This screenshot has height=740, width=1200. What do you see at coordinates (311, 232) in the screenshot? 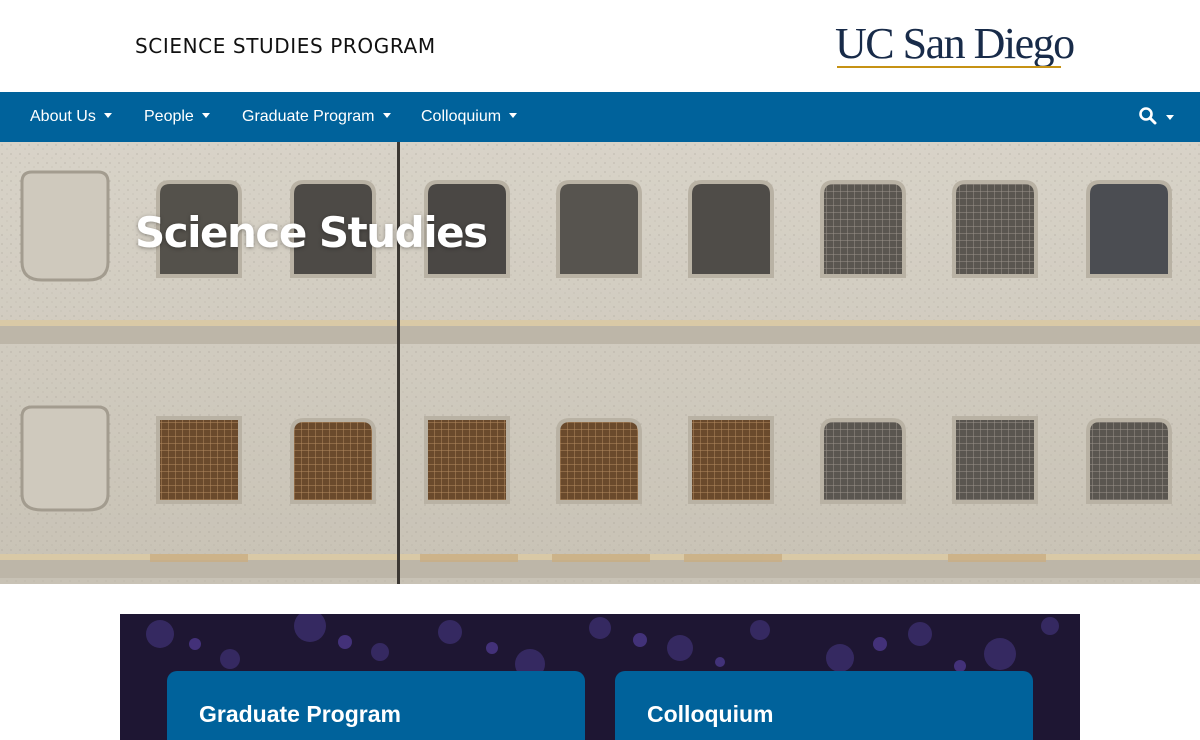
I see `hero-title: Science Studies` at bounding box center [311, 232].